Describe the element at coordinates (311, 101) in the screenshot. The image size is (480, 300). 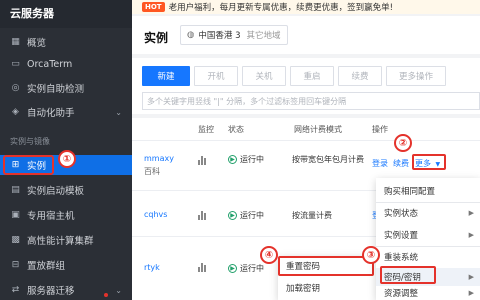
I see `search-input: 多个关键字用竖线 "|" 分隔，多个过滤标签用回车键分隔` at that location.